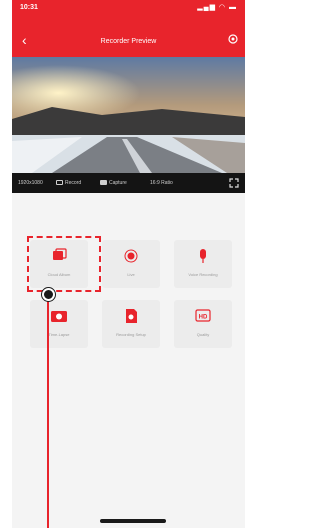 Image resolution: width=320 pixels, height=528 pixels. Describe the element at coordinates (73, 183) in the screenshot. I see `record-label: Record` at that location.